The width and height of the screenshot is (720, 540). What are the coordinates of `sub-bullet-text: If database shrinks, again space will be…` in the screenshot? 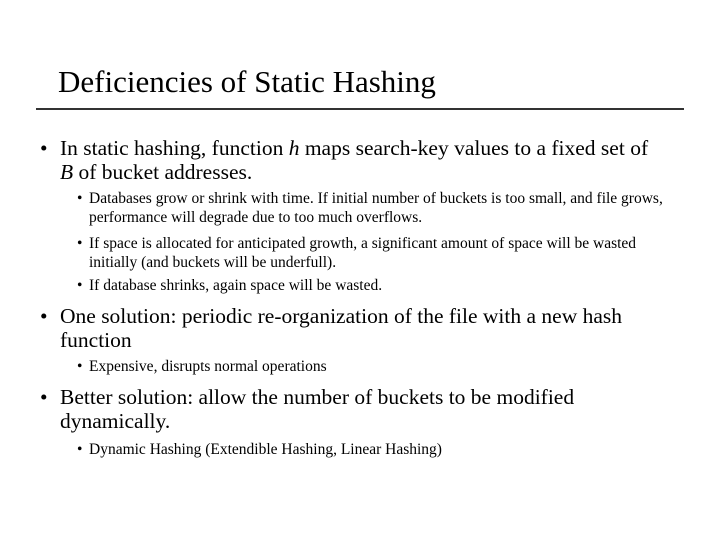 It's located at (236, 285).